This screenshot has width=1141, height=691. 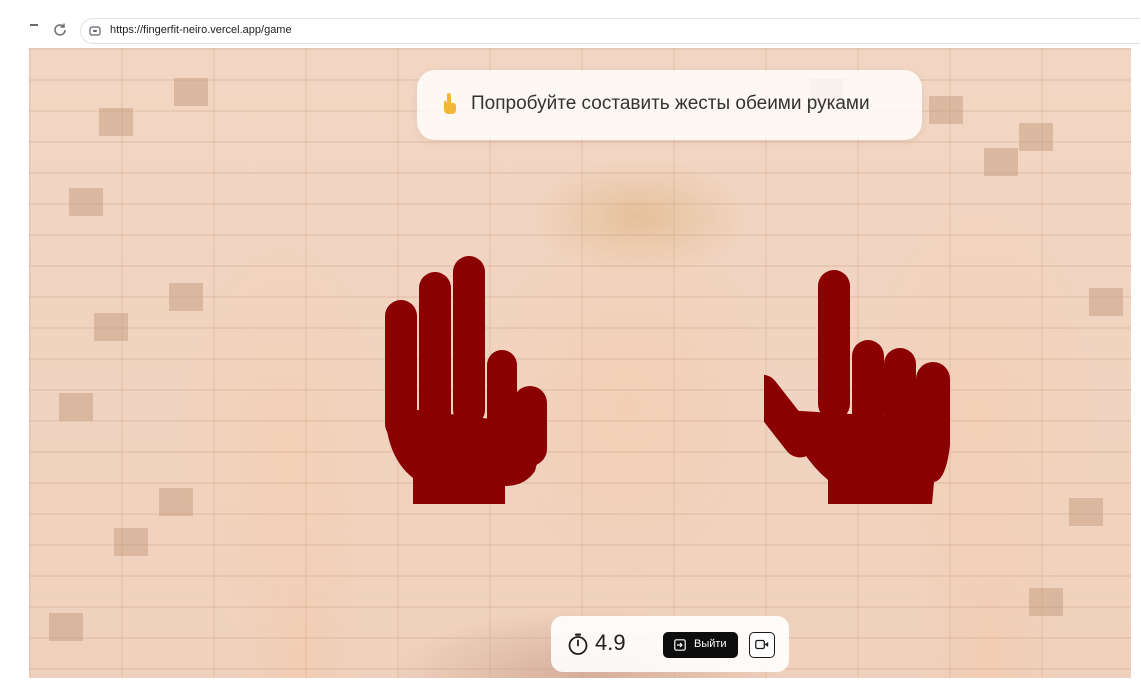 What do you see at coordinates (450, 103) in the screenshot?
I see `pointing-hand-icon` at bounding box center [450, 103].